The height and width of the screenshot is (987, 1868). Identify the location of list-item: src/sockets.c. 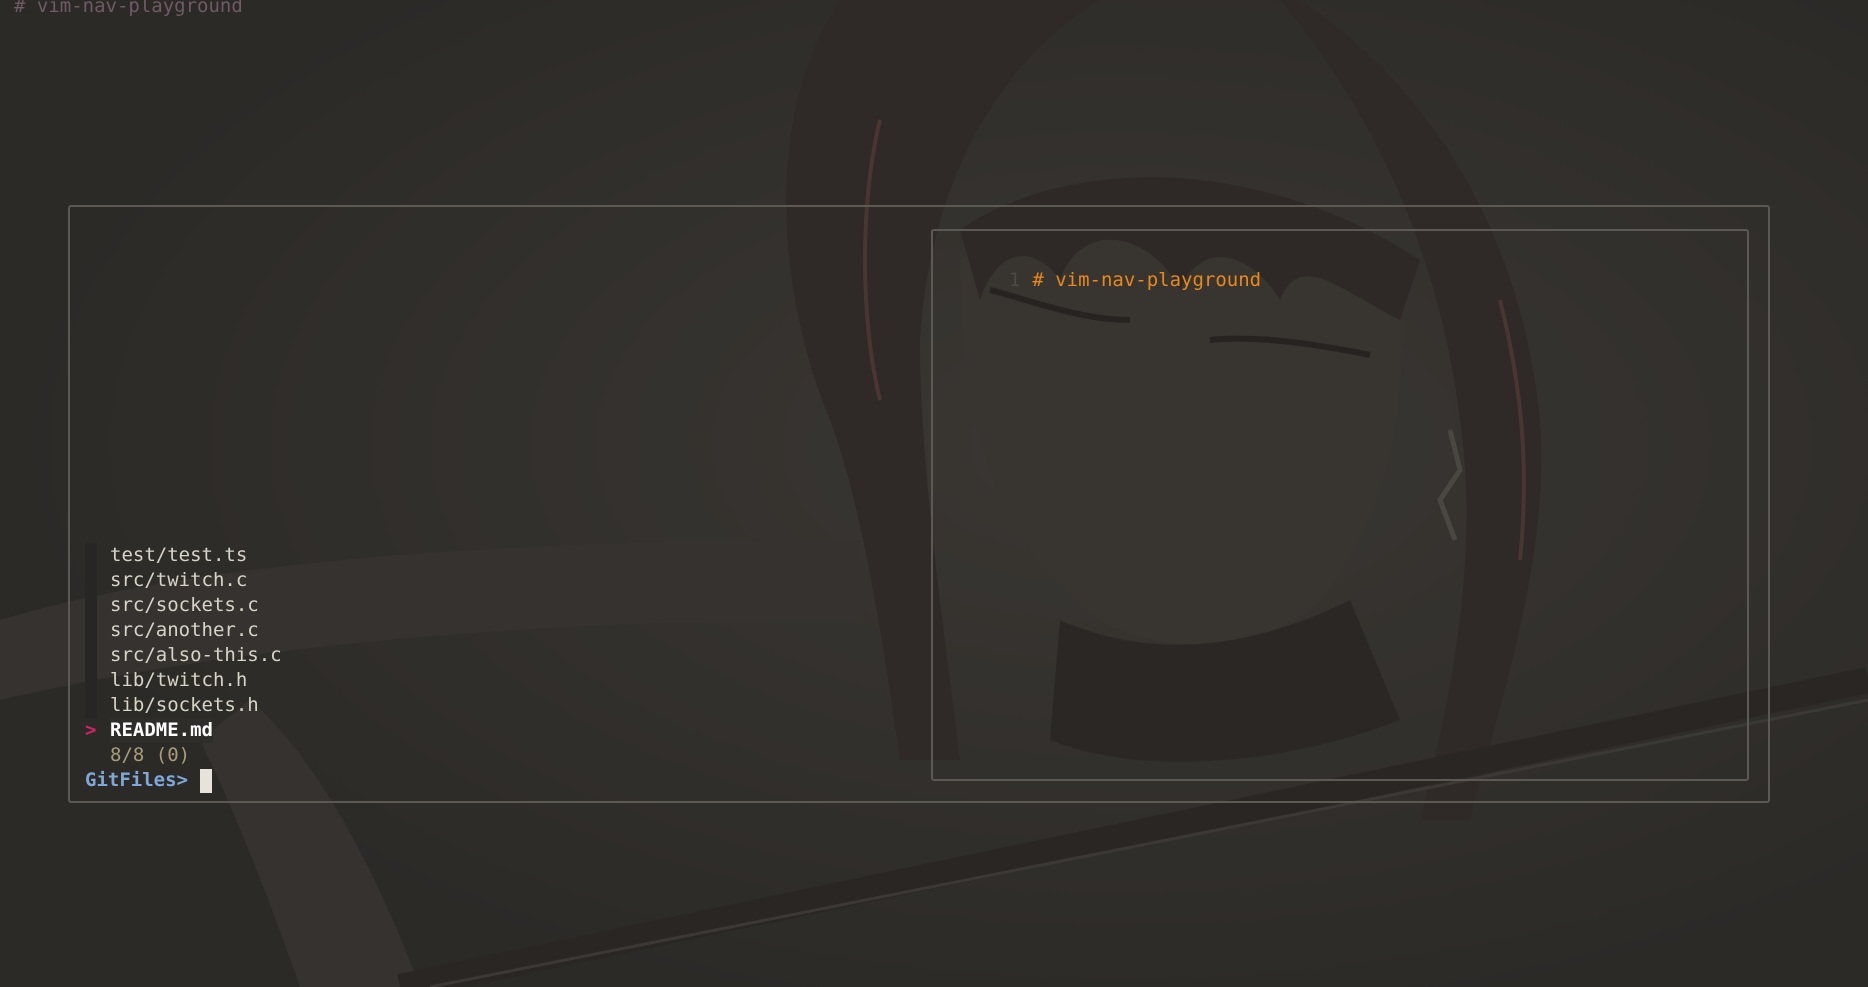
(183, 605).